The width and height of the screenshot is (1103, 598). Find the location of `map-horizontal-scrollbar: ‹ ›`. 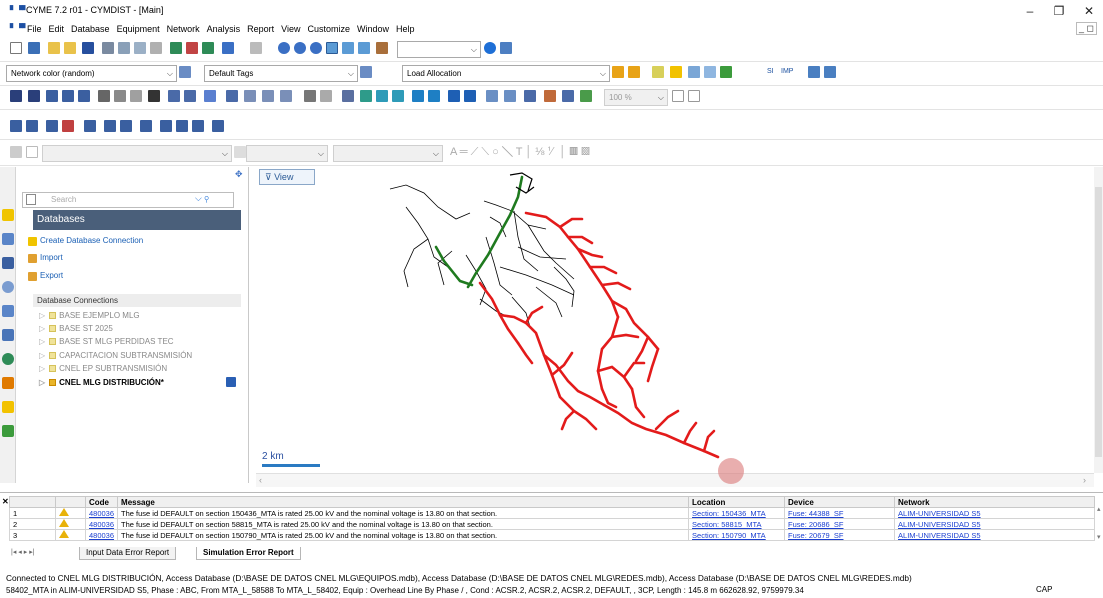

map-horizontal-scrollbar: ‹ › is located at coordinates (675, 480).